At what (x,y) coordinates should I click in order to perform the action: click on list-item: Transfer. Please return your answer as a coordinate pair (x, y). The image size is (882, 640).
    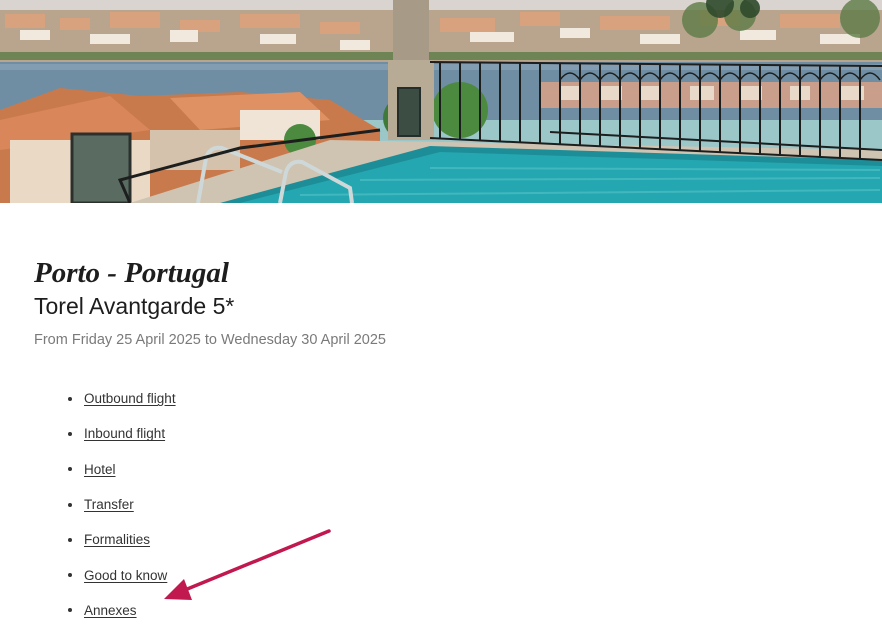
    Looking at the image, I should click on (121, 504).